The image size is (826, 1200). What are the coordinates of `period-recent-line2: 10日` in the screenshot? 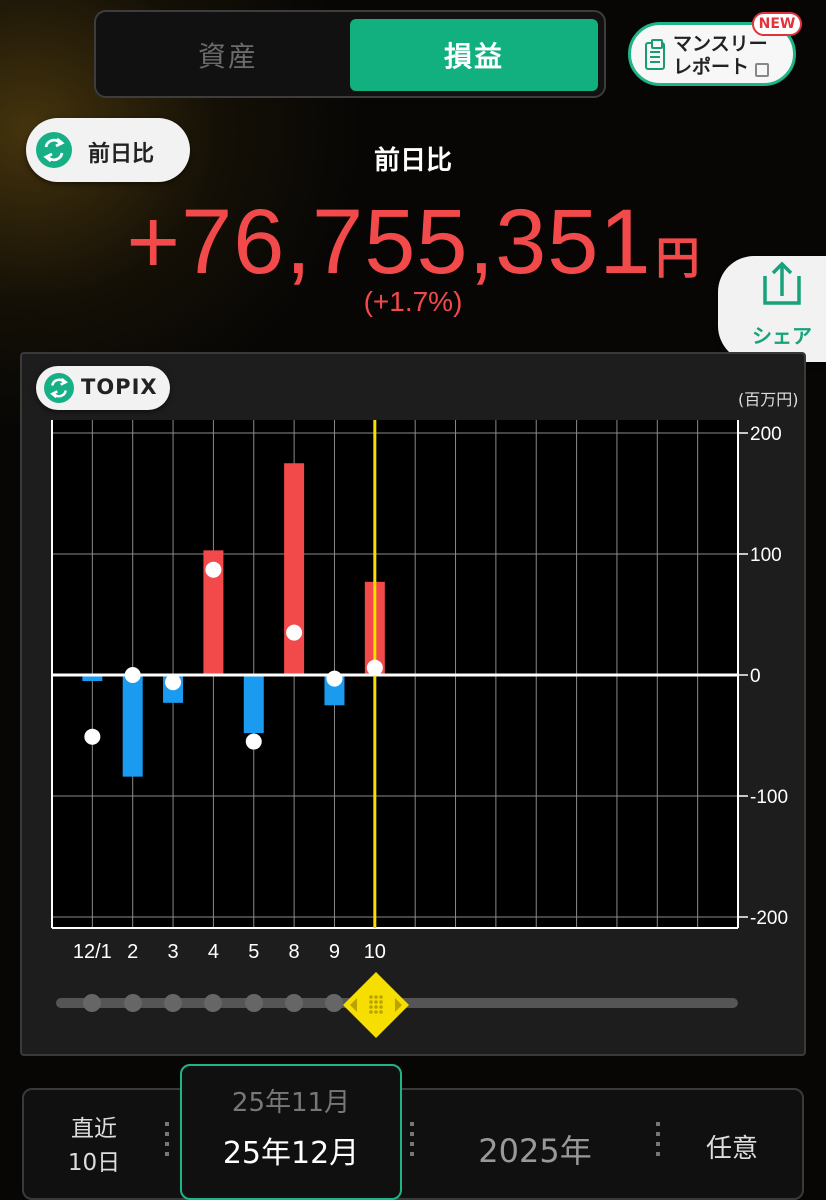 It's located at (94, 1163).